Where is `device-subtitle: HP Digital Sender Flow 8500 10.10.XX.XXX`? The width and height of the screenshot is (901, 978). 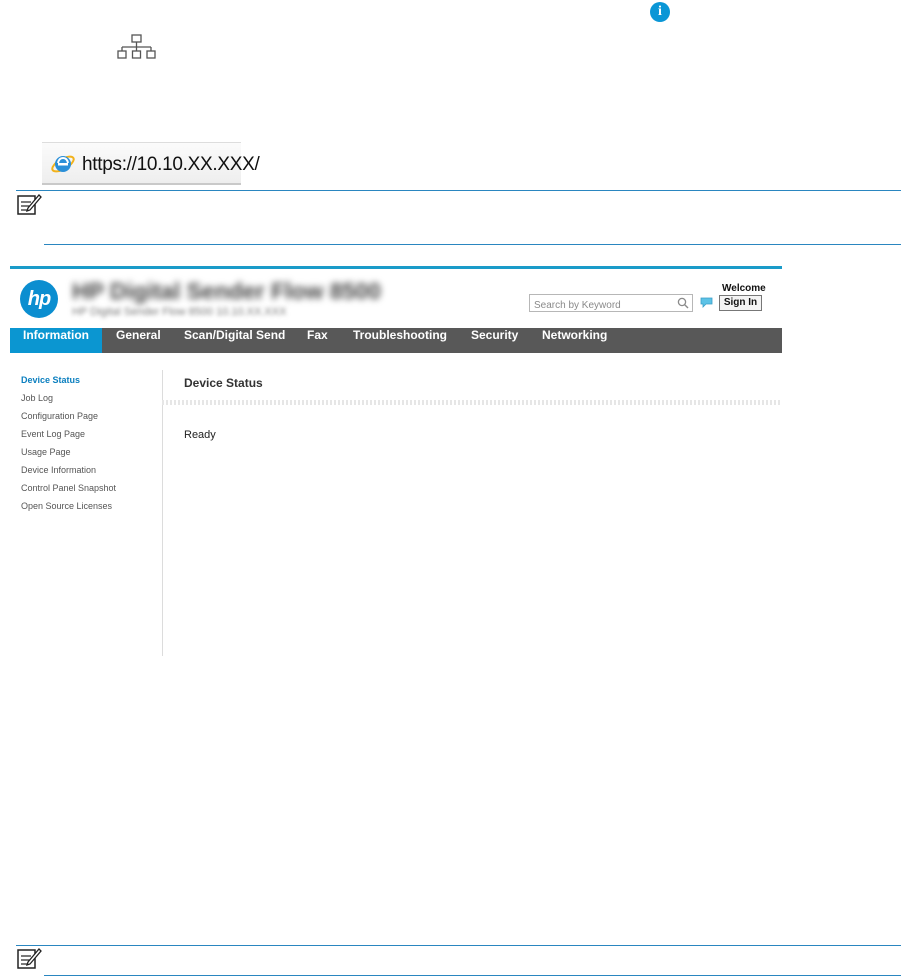 device-subtitle: HP Digital Sender Flow 8500 10.10.XX.XXX is located at coordinates (179, 312).